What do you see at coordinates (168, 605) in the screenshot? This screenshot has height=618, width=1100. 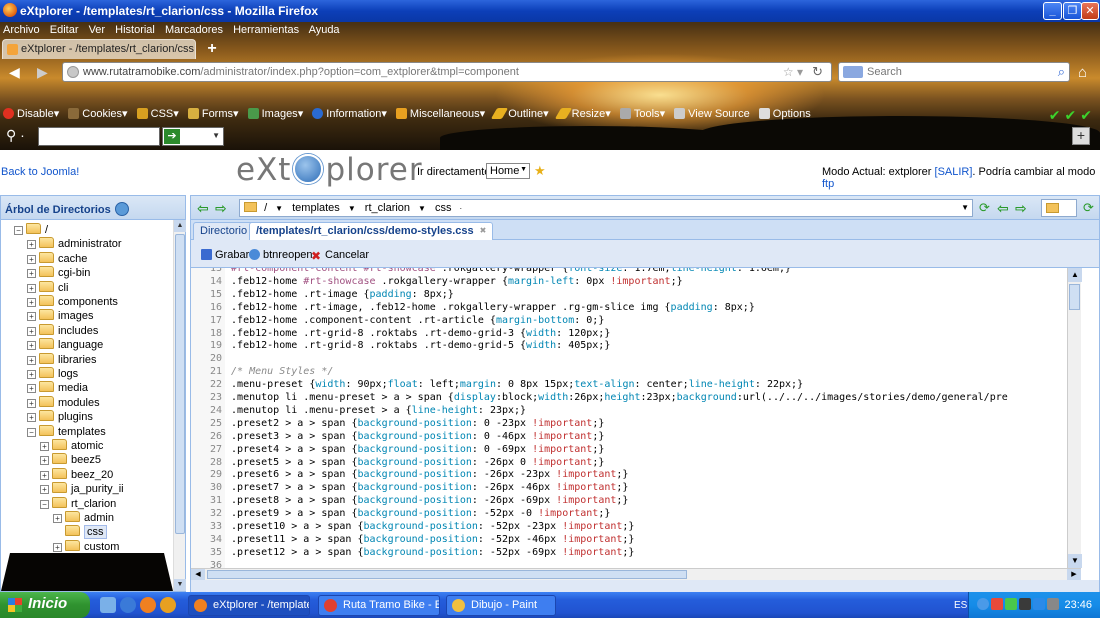 I see `firefox-alt-icon` at bounding box center [168, 605].